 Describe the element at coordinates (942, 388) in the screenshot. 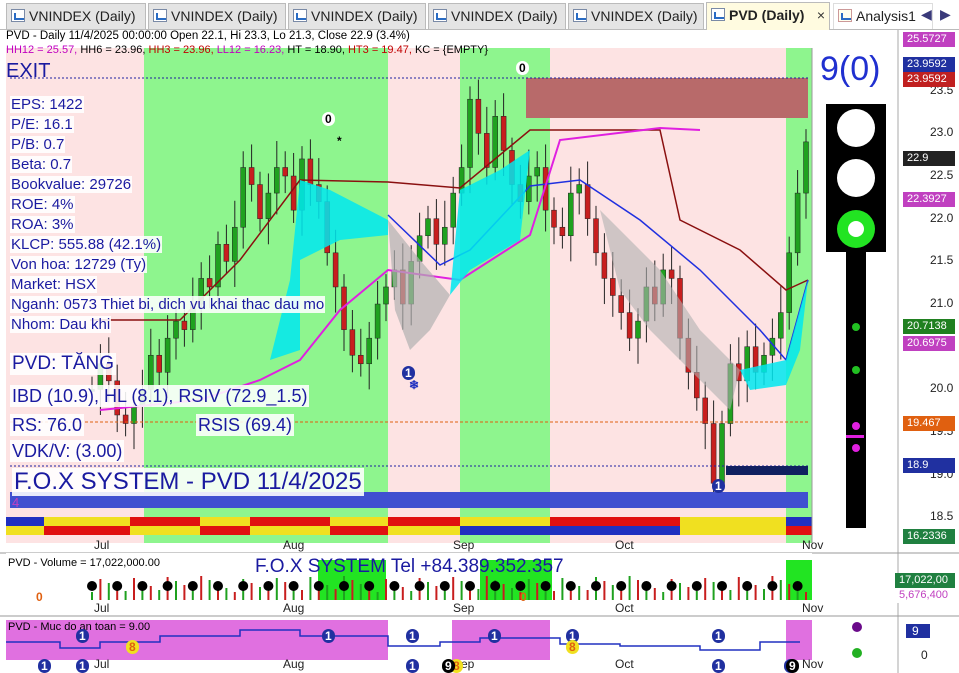

I see `price-tick: 20.0` at that location.